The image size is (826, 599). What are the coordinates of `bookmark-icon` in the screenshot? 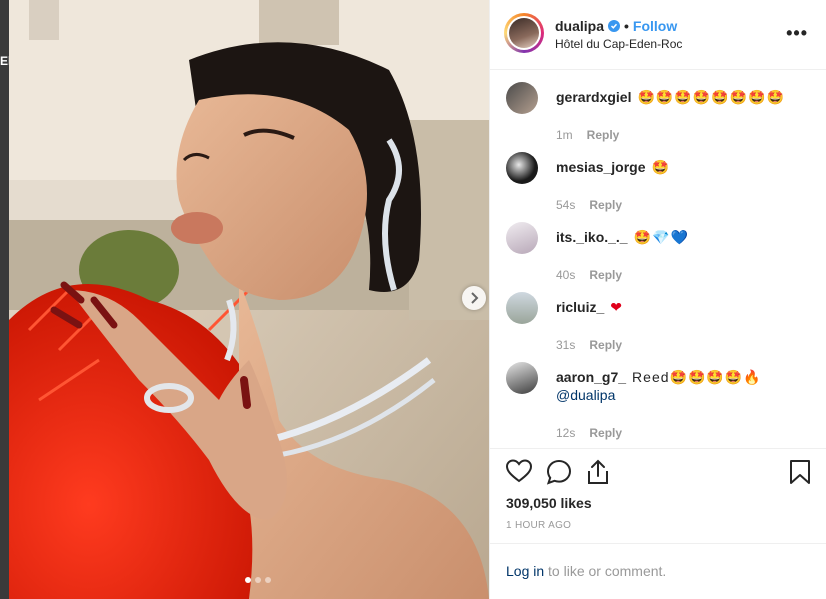 It's located at (800, 472).